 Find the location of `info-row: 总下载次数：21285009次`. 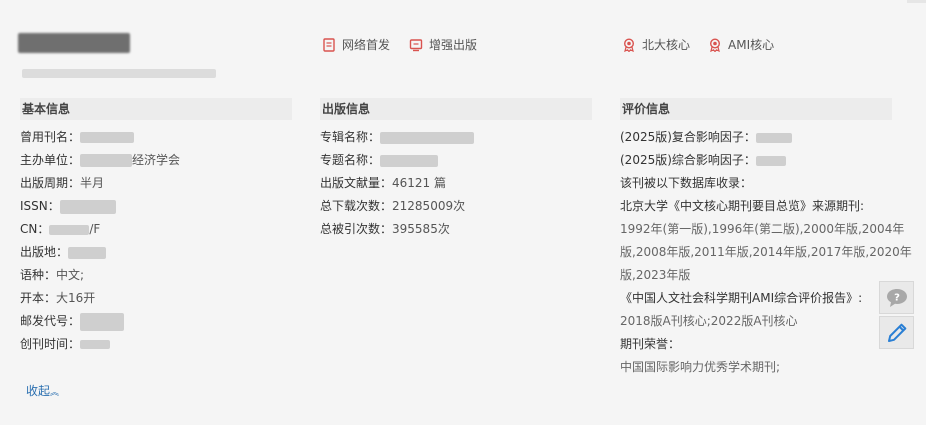

info-row: 总下载次数：21285009次 is located at coordinates (456, 206).